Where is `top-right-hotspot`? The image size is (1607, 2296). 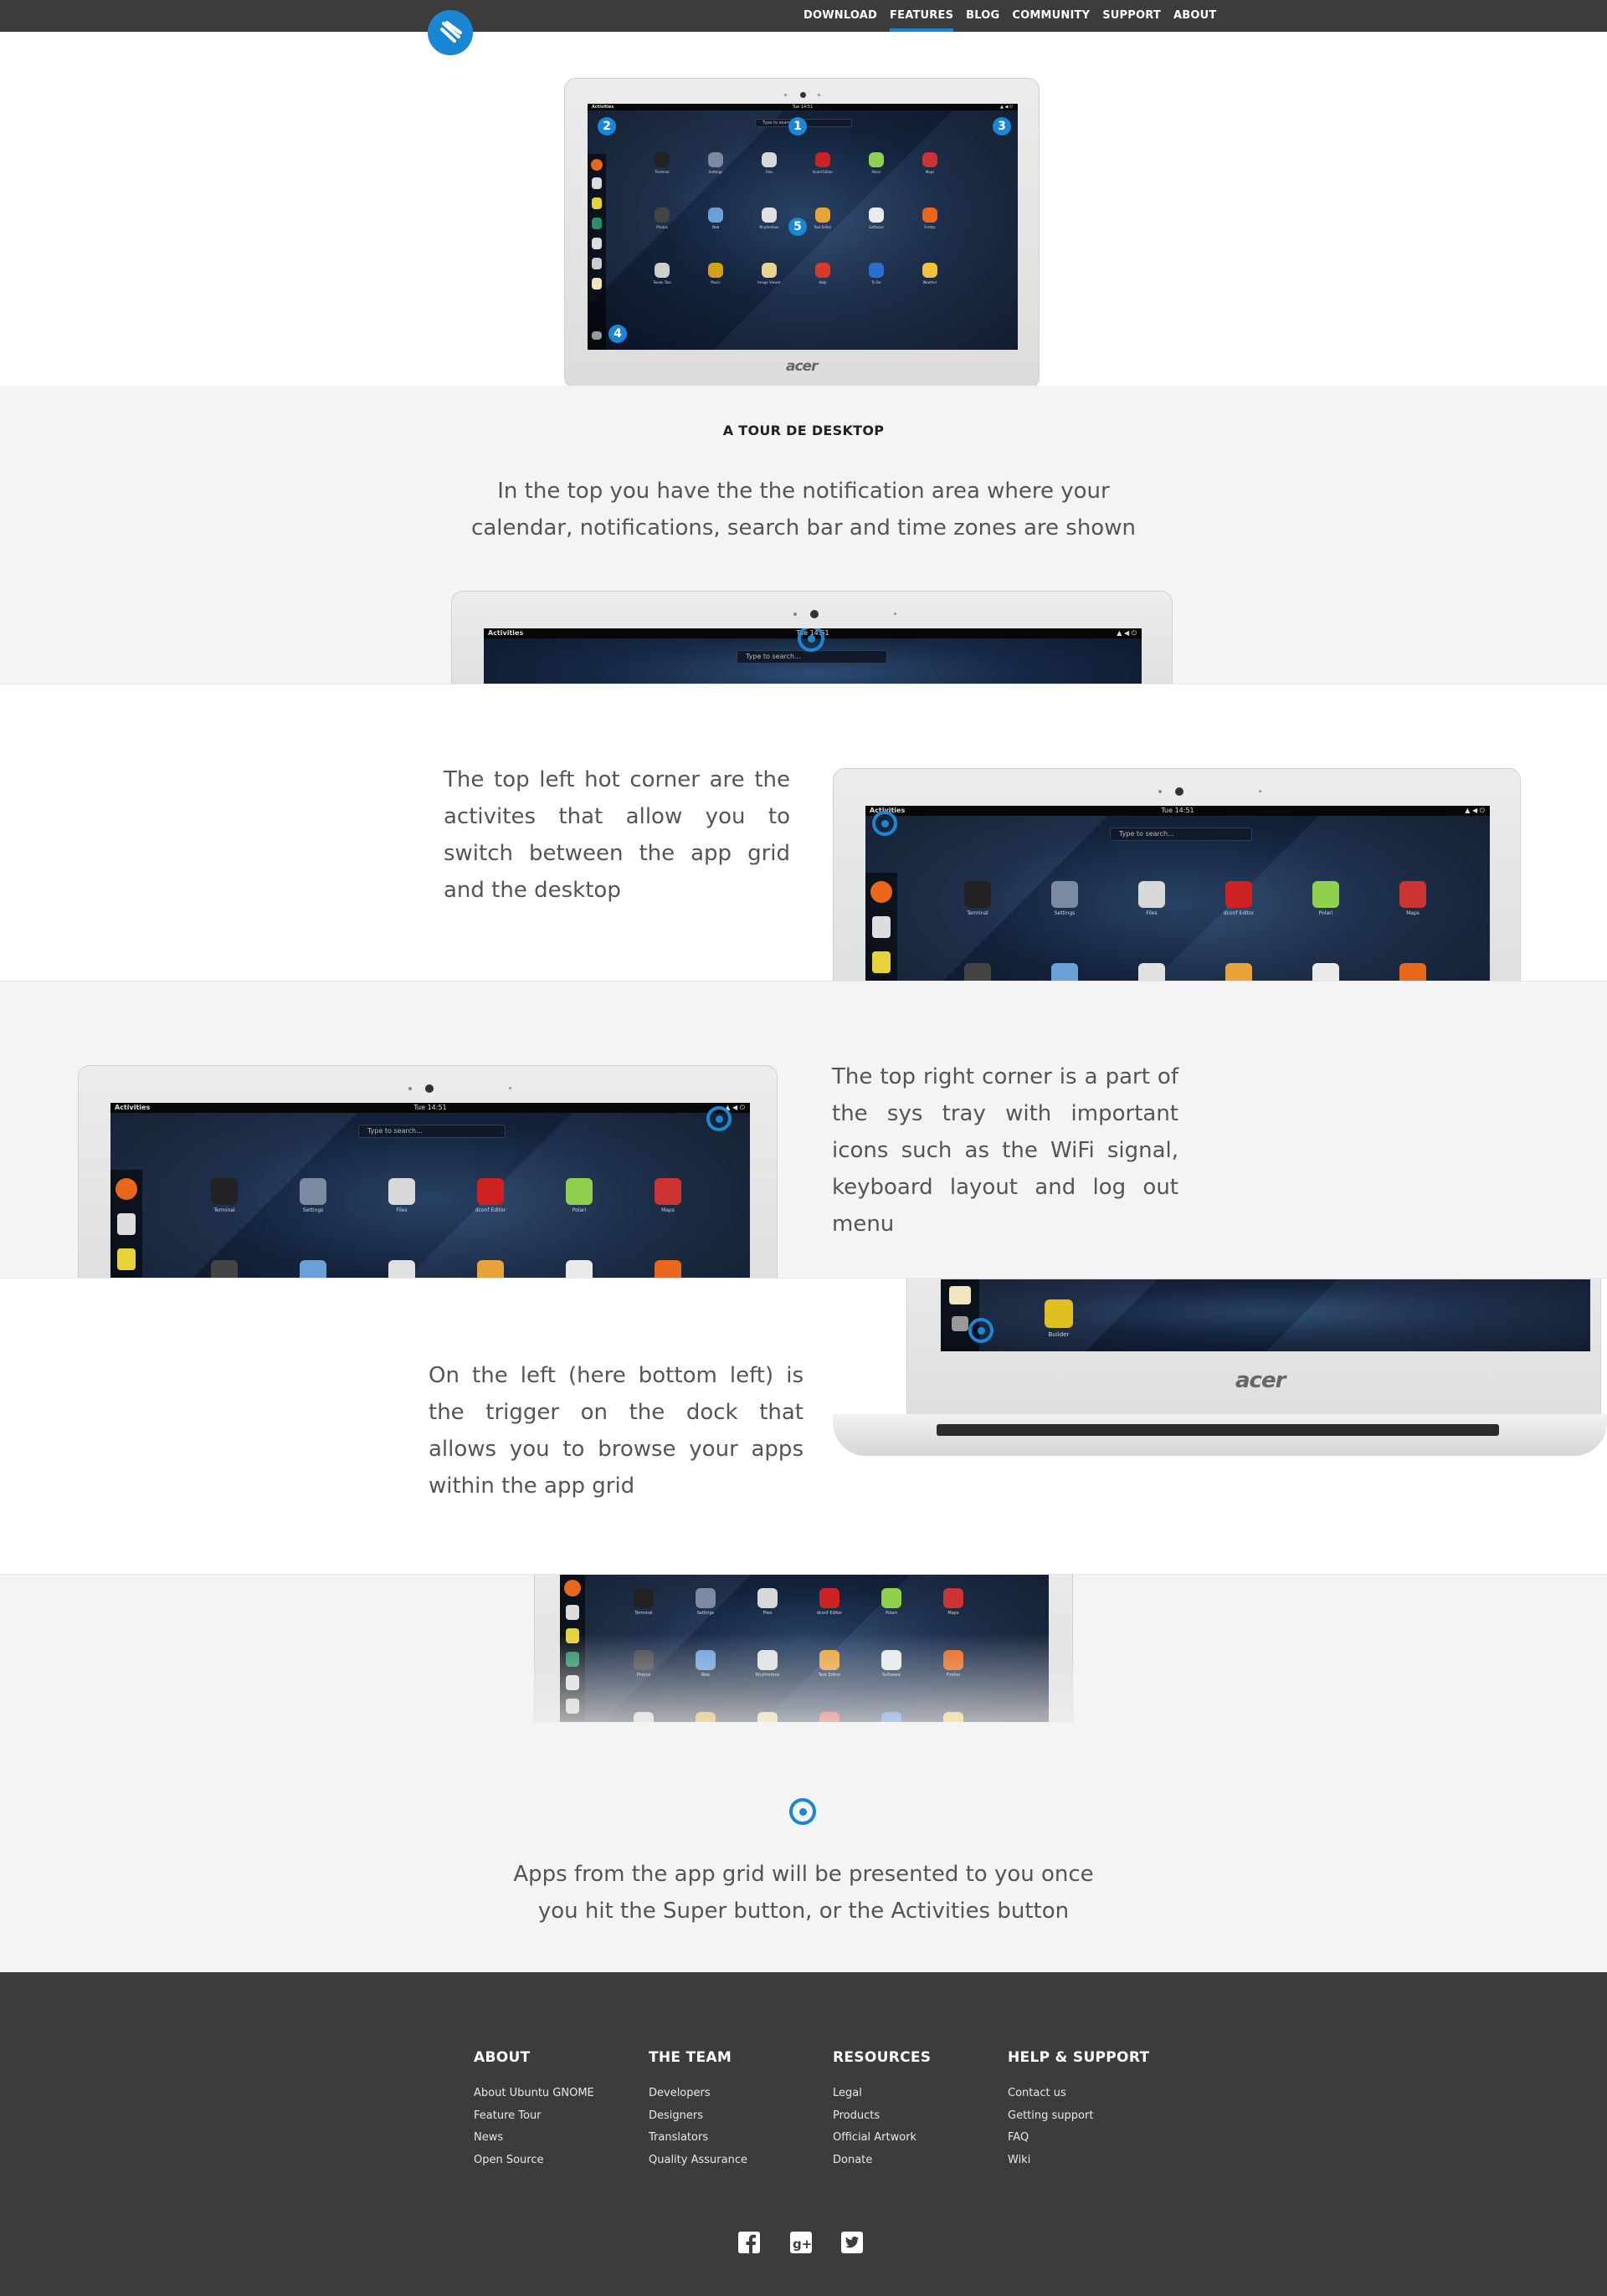 top-right-hotspot is located at coordinates (719, 1118).